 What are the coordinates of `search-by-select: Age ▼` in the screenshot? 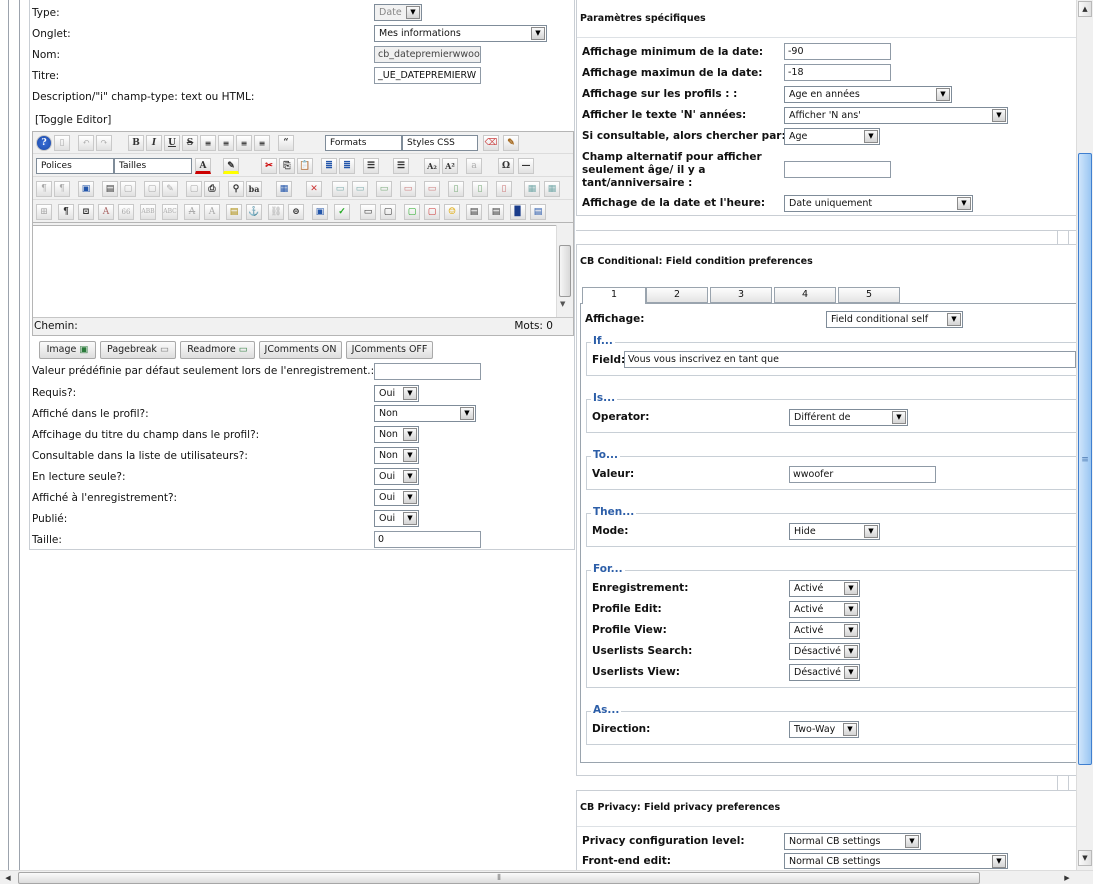 It's located at (832, 136).